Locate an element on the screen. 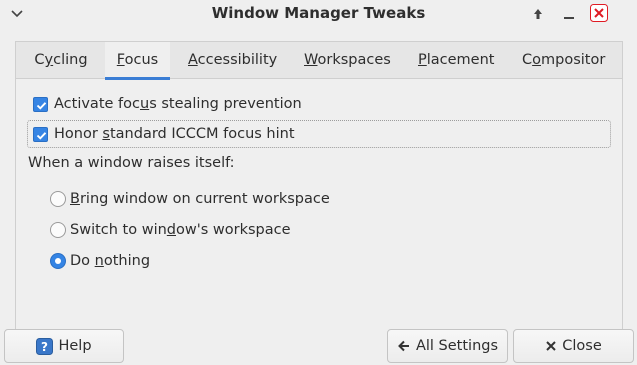  minimize-icon is located at coordinates (569, 14).